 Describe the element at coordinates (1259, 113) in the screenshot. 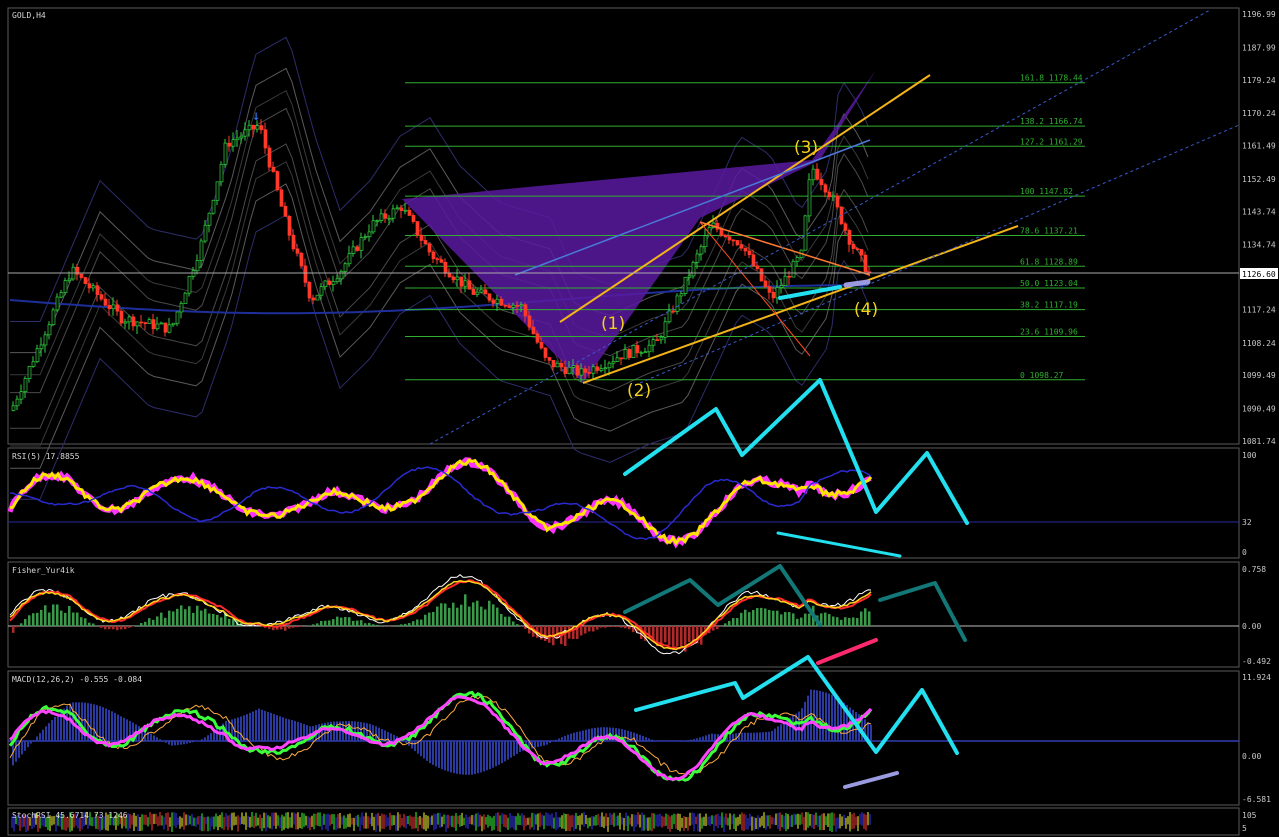

I see `price-axis-label: 1170.24` at that location.